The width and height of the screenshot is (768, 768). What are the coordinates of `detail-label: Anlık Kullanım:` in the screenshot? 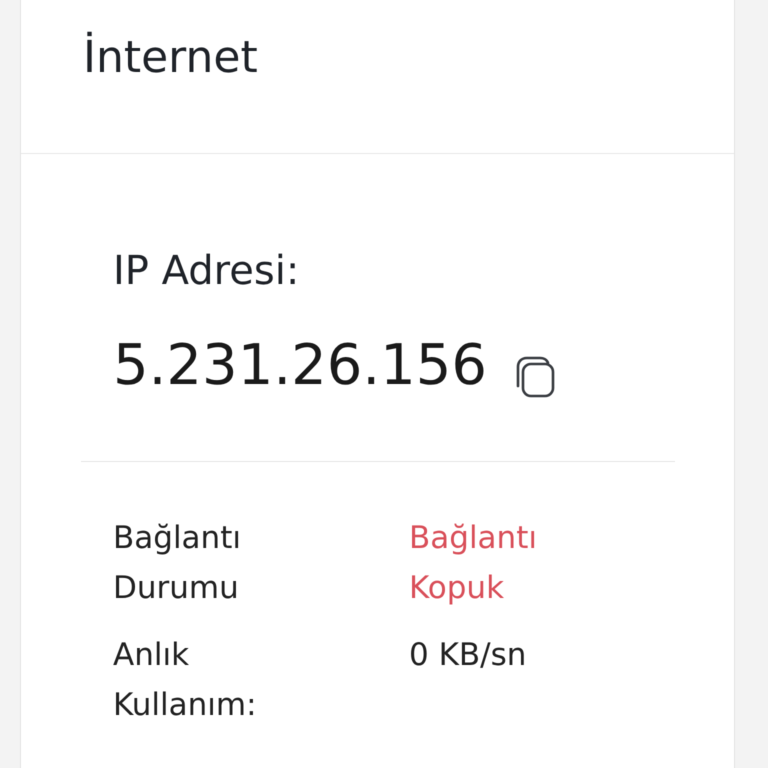 It's located at (185, 680).